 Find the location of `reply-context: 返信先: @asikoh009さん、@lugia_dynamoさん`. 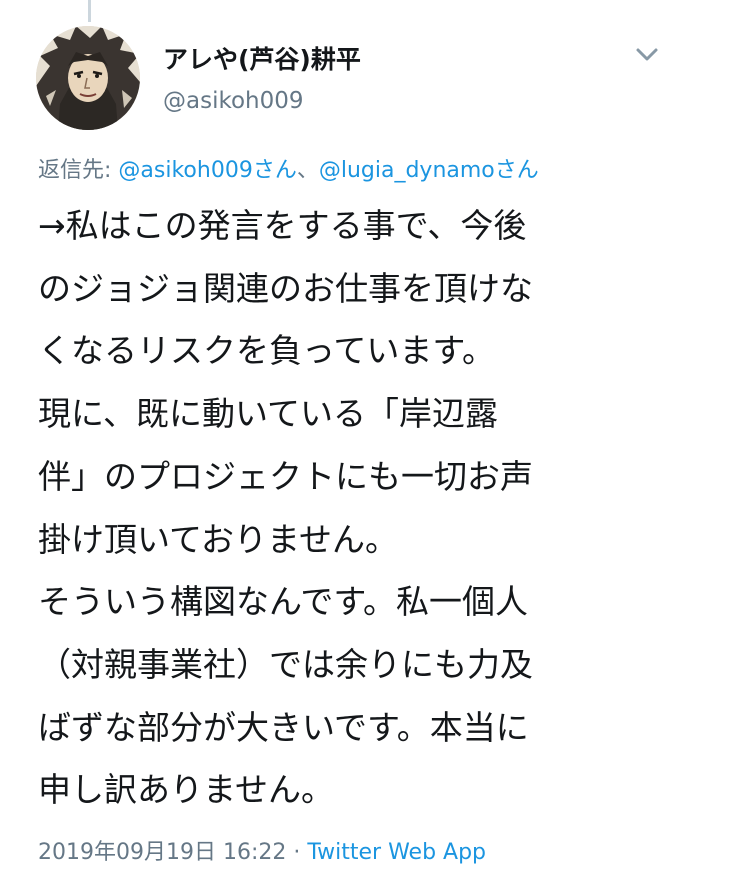

reply-context: 返信先: @asikoh009さん、@lugia_dynamoさん is located at coordinates (288, 168).